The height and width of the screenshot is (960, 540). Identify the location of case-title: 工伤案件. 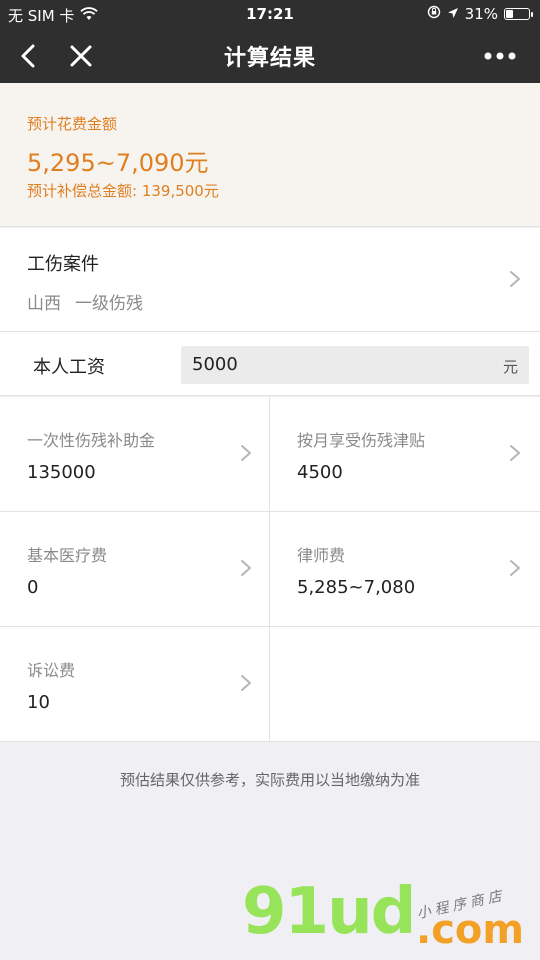
(63, 264).